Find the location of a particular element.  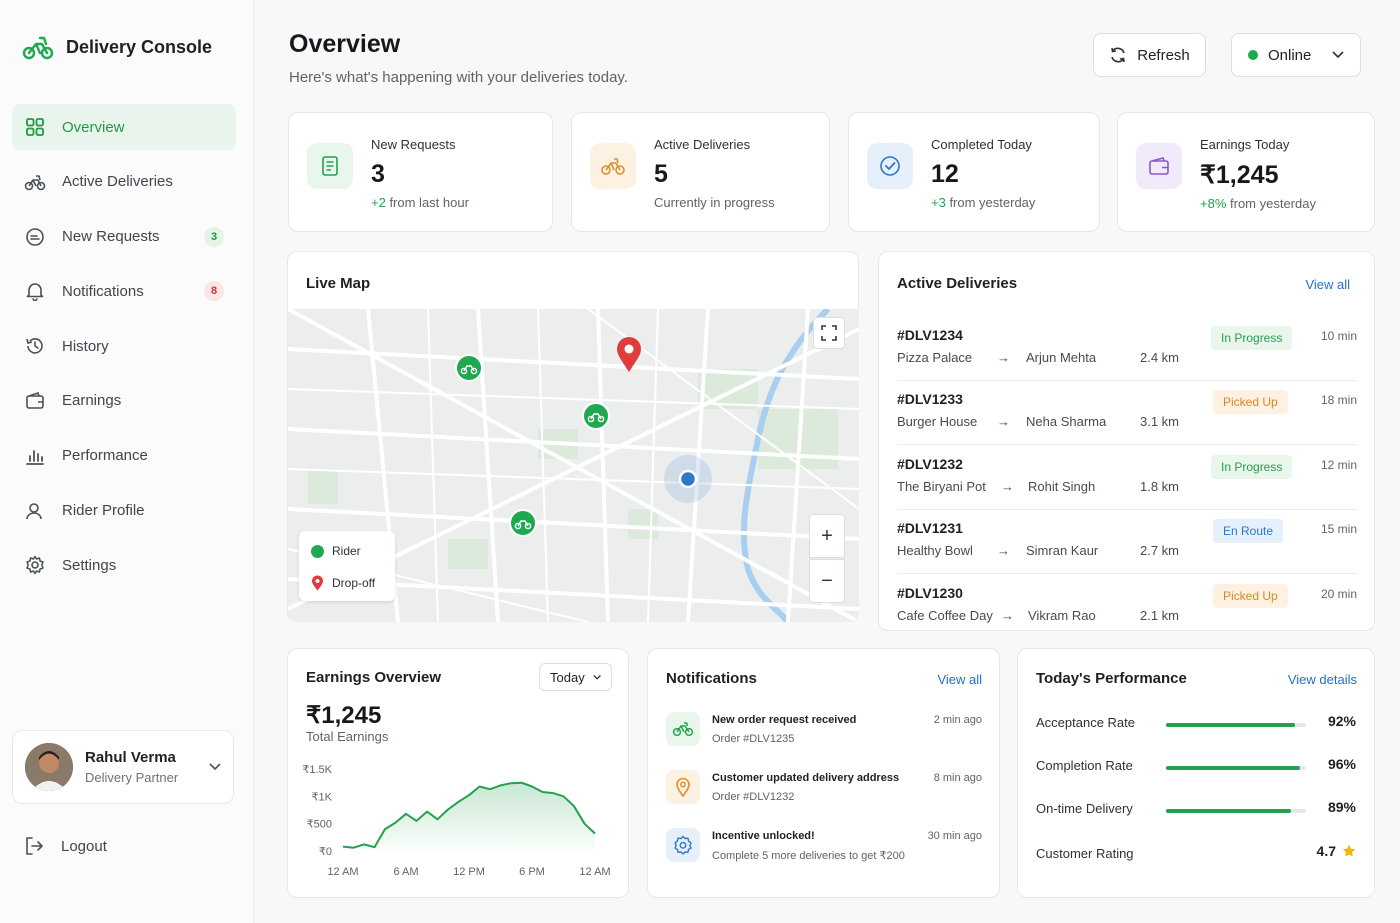

range-select: Today is located at coordinates (575, 677).